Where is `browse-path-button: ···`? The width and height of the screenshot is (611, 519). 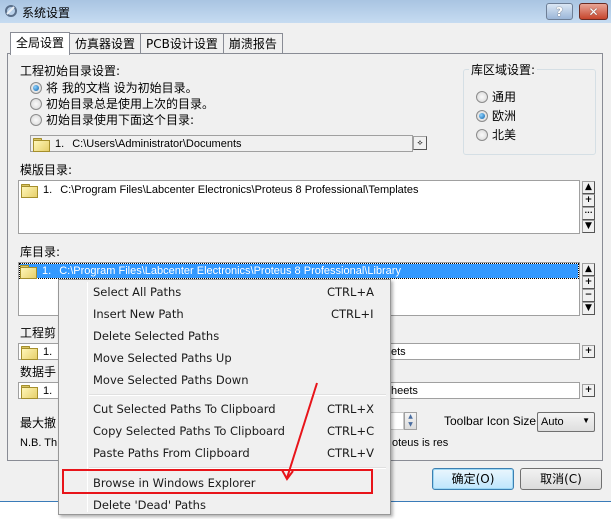
browse-path-button: ··· is located at coordinates (588, 213).